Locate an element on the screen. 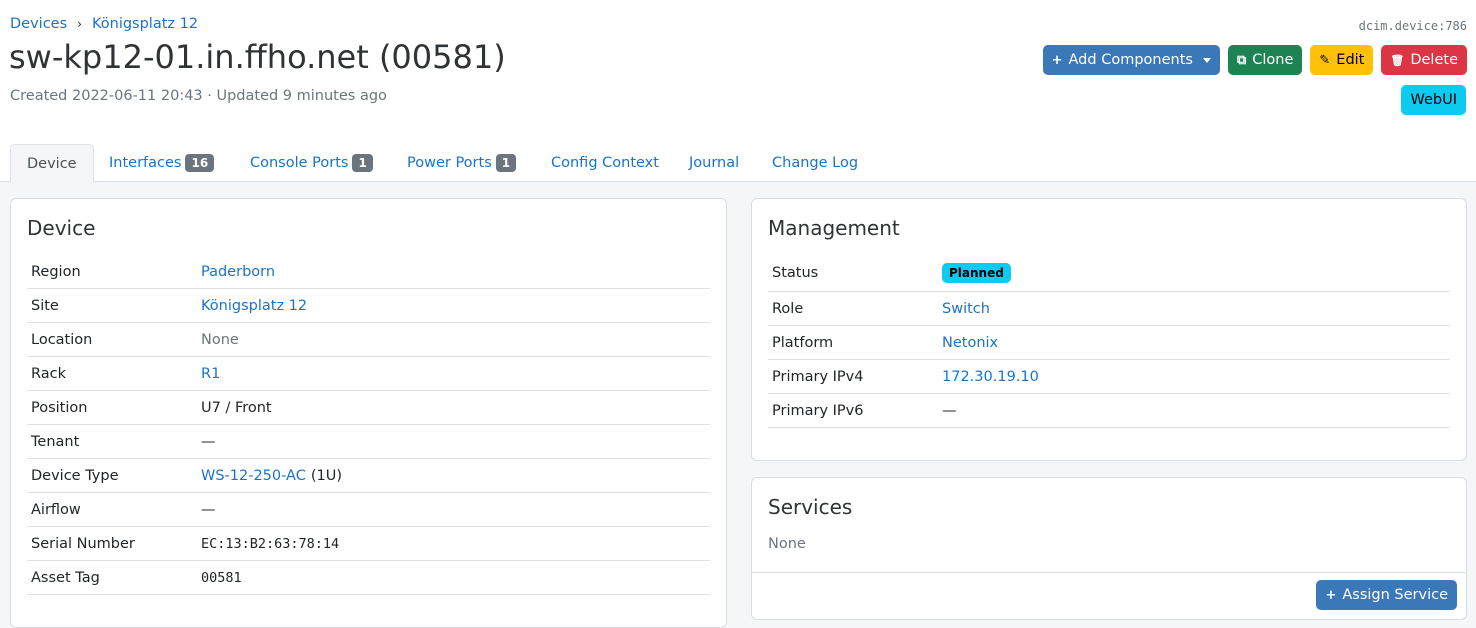 Image resolution: width=1476 pixels, height=628 pixels. row-label: Device Type is located at coordinates (75, 475).